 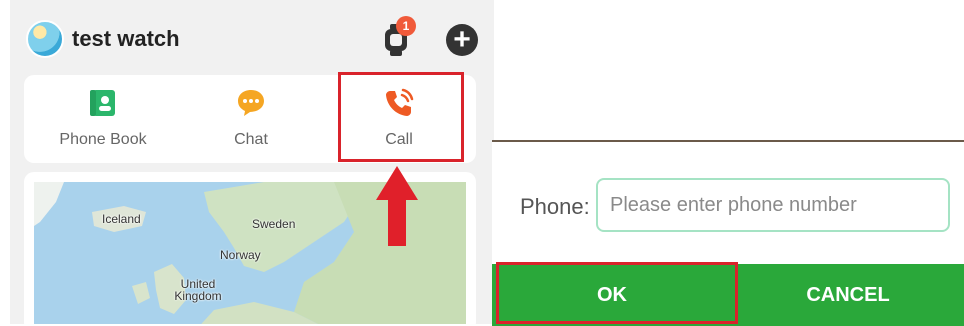 I want to click on ok-highlight-box, so click(x=617, y=293).